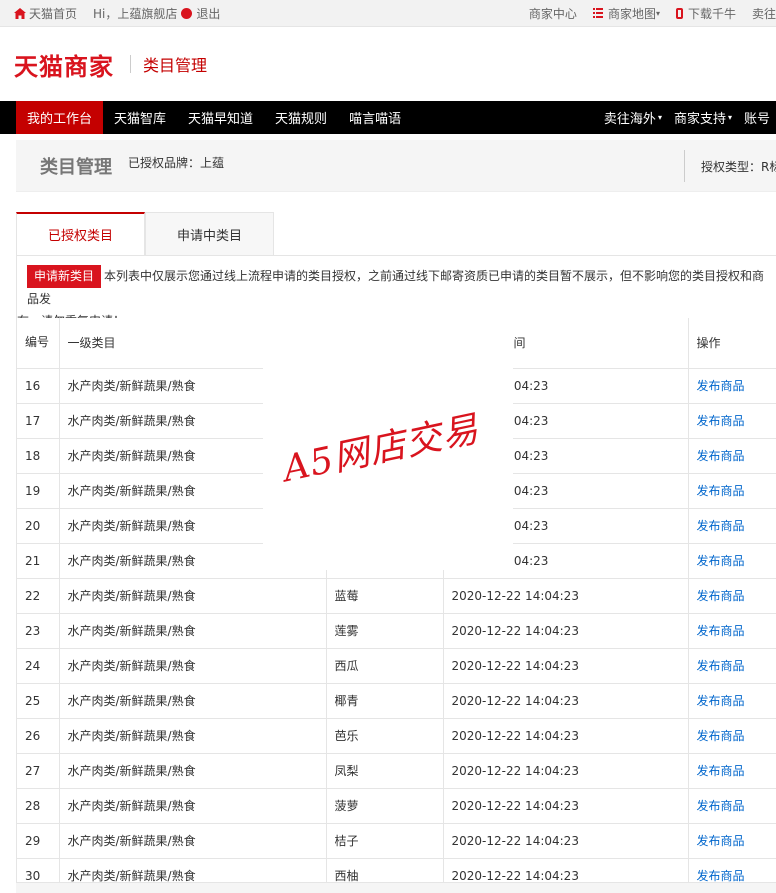 The image size is (776, 893). I want to click on watermark: A5网店交易, so click(388, 440).